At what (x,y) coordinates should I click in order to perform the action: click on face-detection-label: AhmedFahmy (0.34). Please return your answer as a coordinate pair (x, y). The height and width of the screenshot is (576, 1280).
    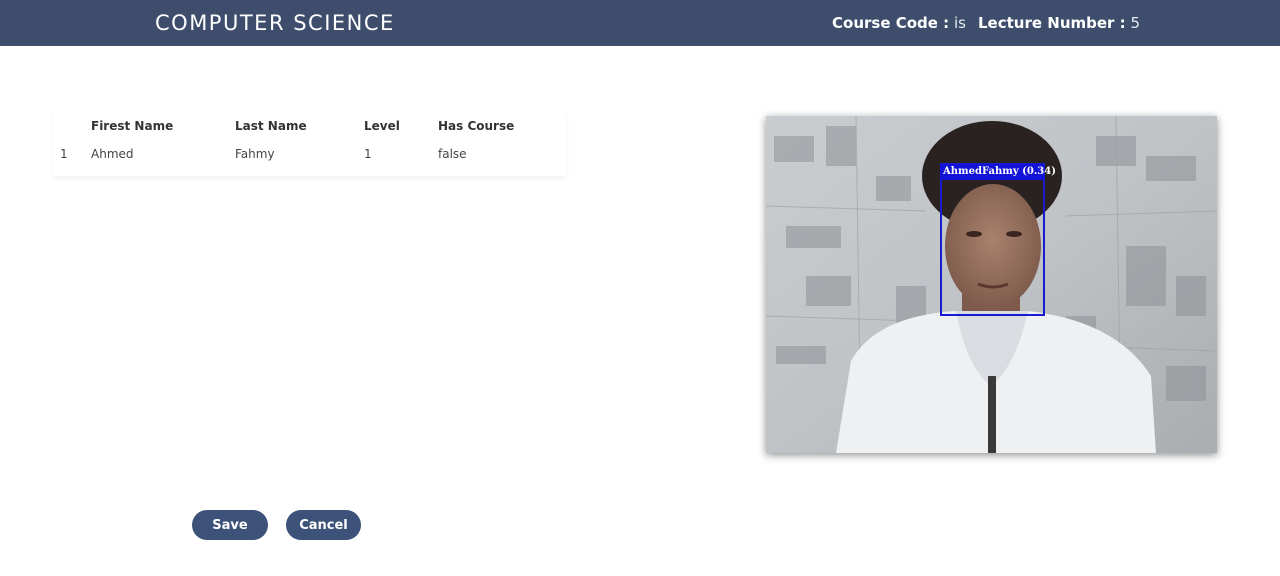
    Looking at the image, I should click on (998, 172).